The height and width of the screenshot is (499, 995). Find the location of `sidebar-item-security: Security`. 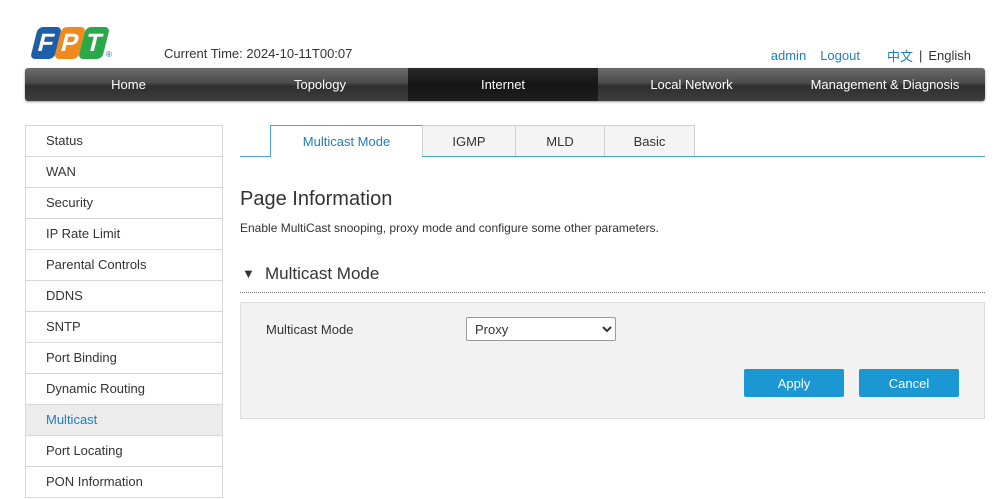

sidebar-item-security: Security is located at coordinates (124, 203).